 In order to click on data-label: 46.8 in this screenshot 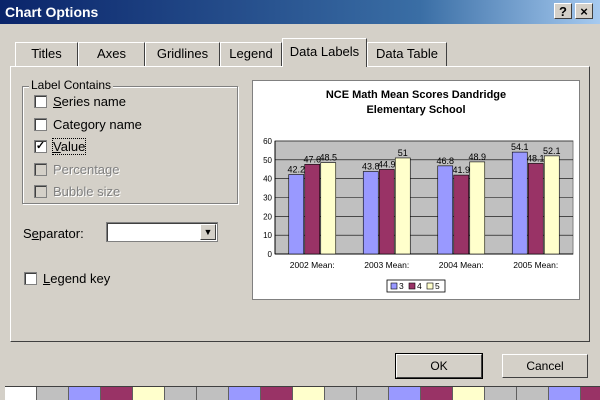, I will do `click(445, 161)`.